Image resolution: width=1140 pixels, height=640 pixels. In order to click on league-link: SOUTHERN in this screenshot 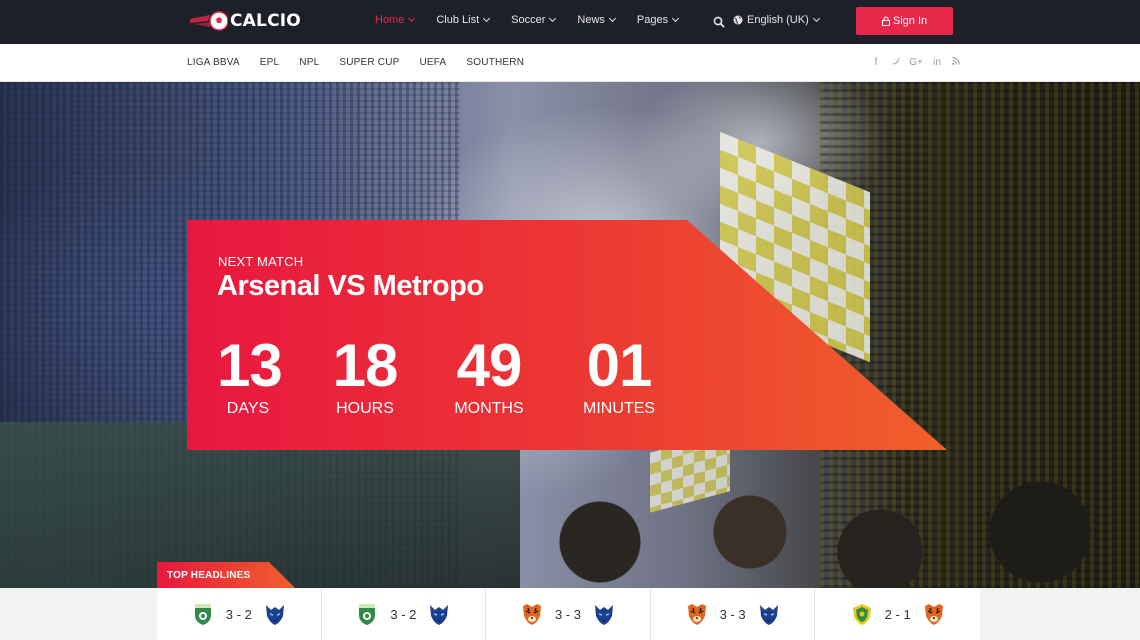, I will do `click(495, 62)`.